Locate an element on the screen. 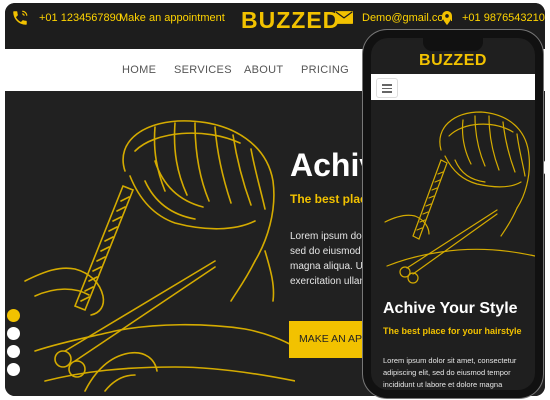 The height and width of the screenshot is (400, 550). mobile-barber-illustration is located at coordinates (459, 197).